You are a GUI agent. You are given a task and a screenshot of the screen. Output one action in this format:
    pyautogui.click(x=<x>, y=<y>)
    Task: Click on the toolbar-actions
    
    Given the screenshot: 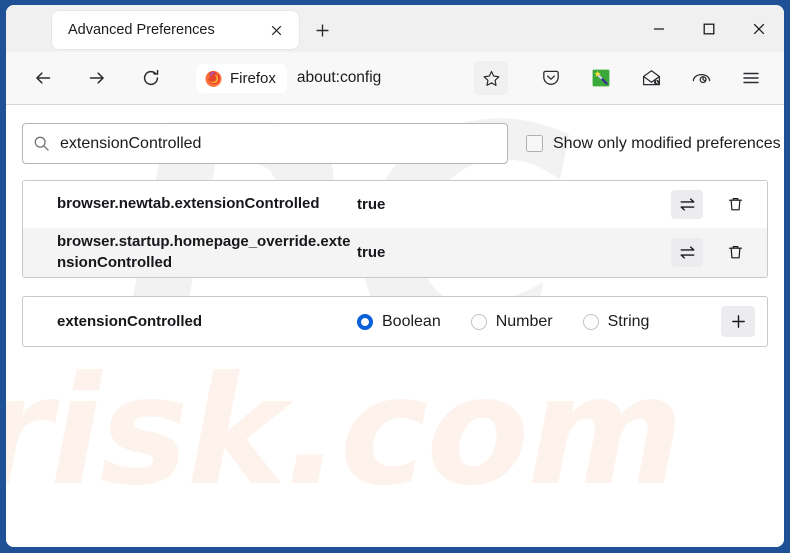 What is the action you would take?
    pyautogui.click(x=646, y=78)
    